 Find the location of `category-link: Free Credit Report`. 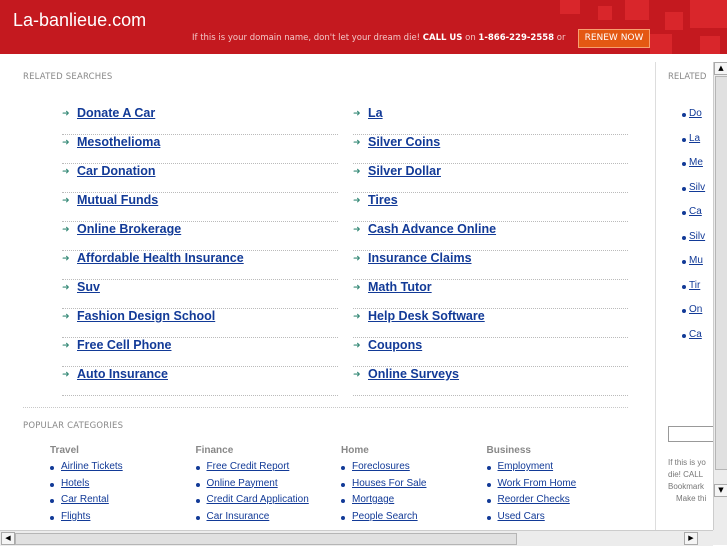

category-link: Free Credit Report is located at coordinates (248, 466).